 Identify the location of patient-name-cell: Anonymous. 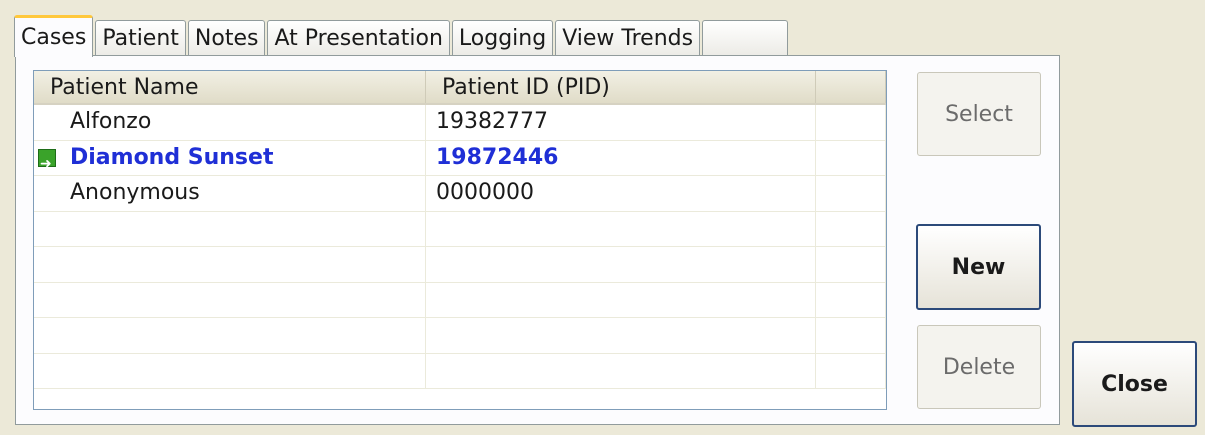
(230, 193).